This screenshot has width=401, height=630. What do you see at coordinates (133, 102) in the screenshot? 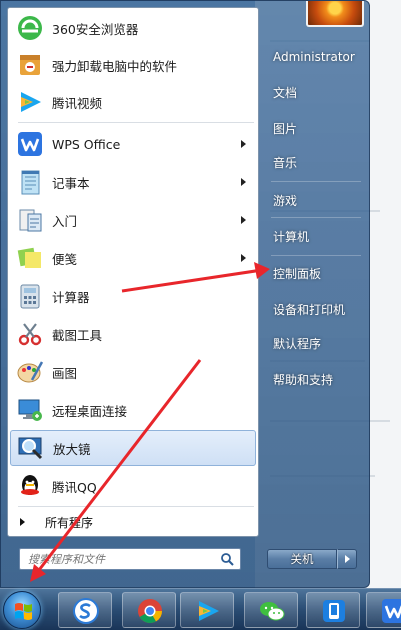
I see `program-tencent-video: 腾讯视频` at bounding box center [133, 102].